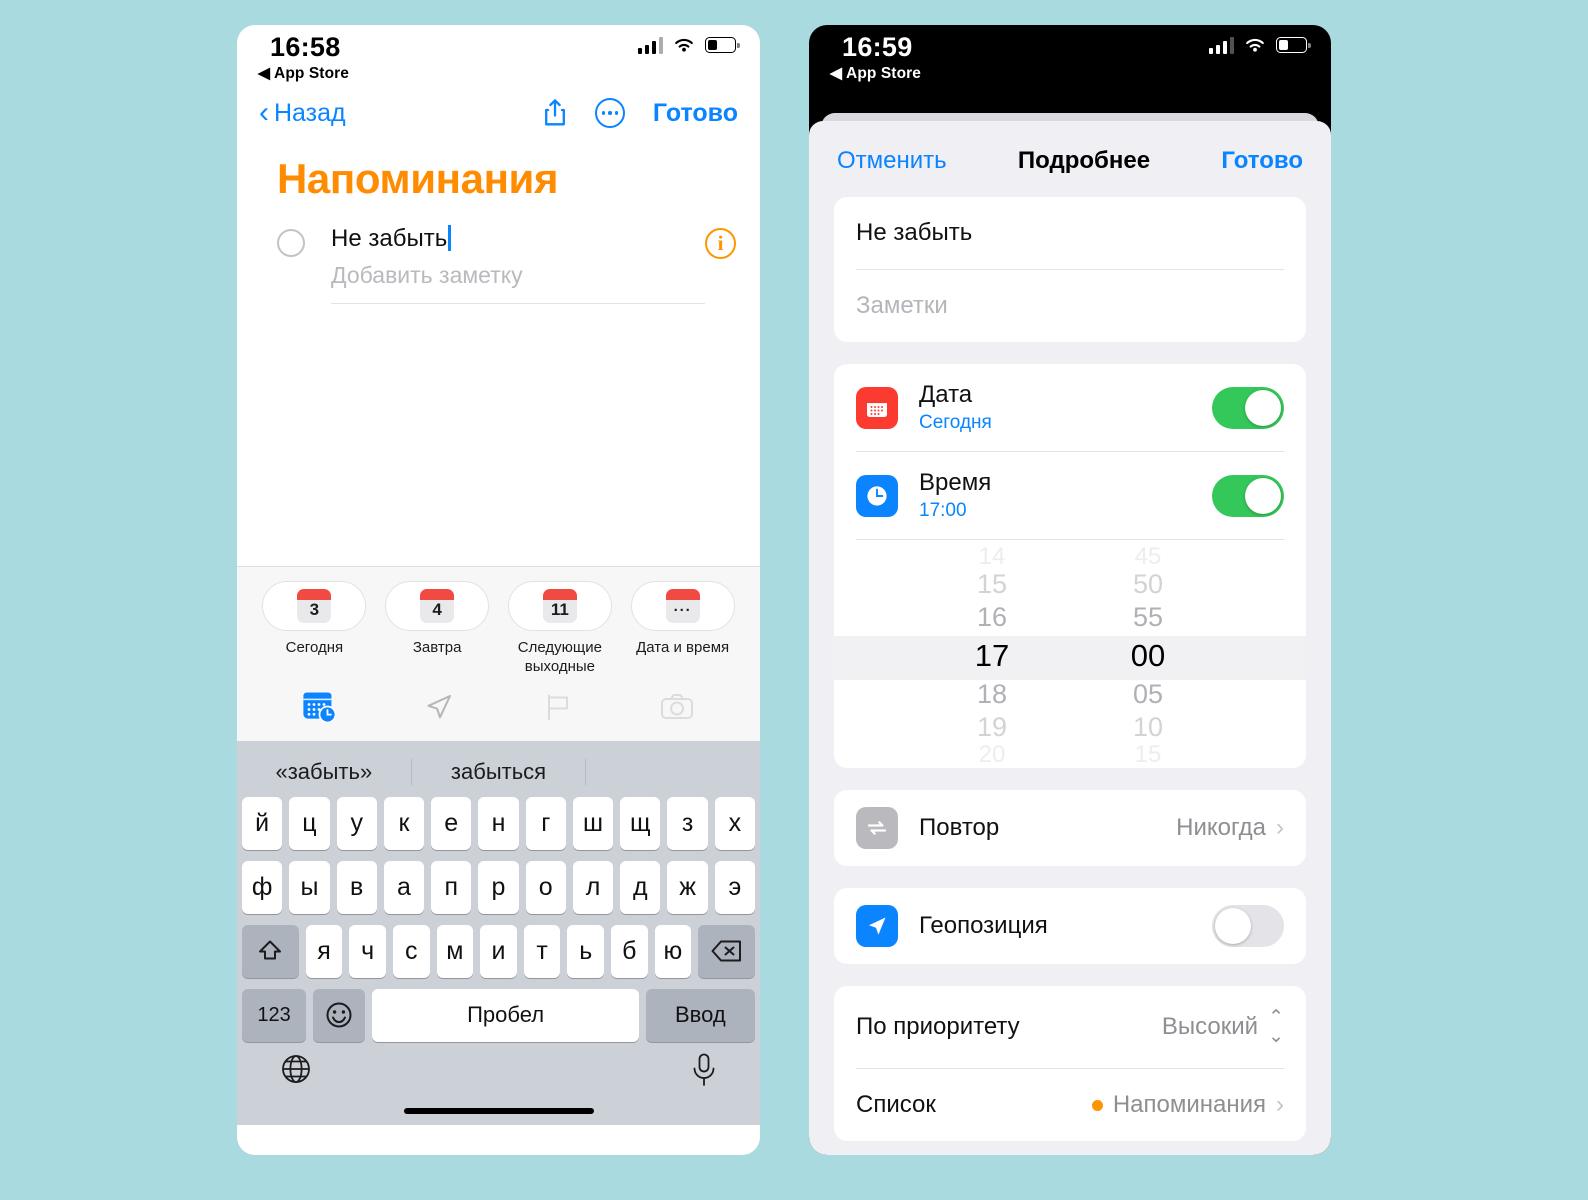  Describe the element at coordinates (505, 1015) in the screenshot. I see `space-key: Пробел` at that location.